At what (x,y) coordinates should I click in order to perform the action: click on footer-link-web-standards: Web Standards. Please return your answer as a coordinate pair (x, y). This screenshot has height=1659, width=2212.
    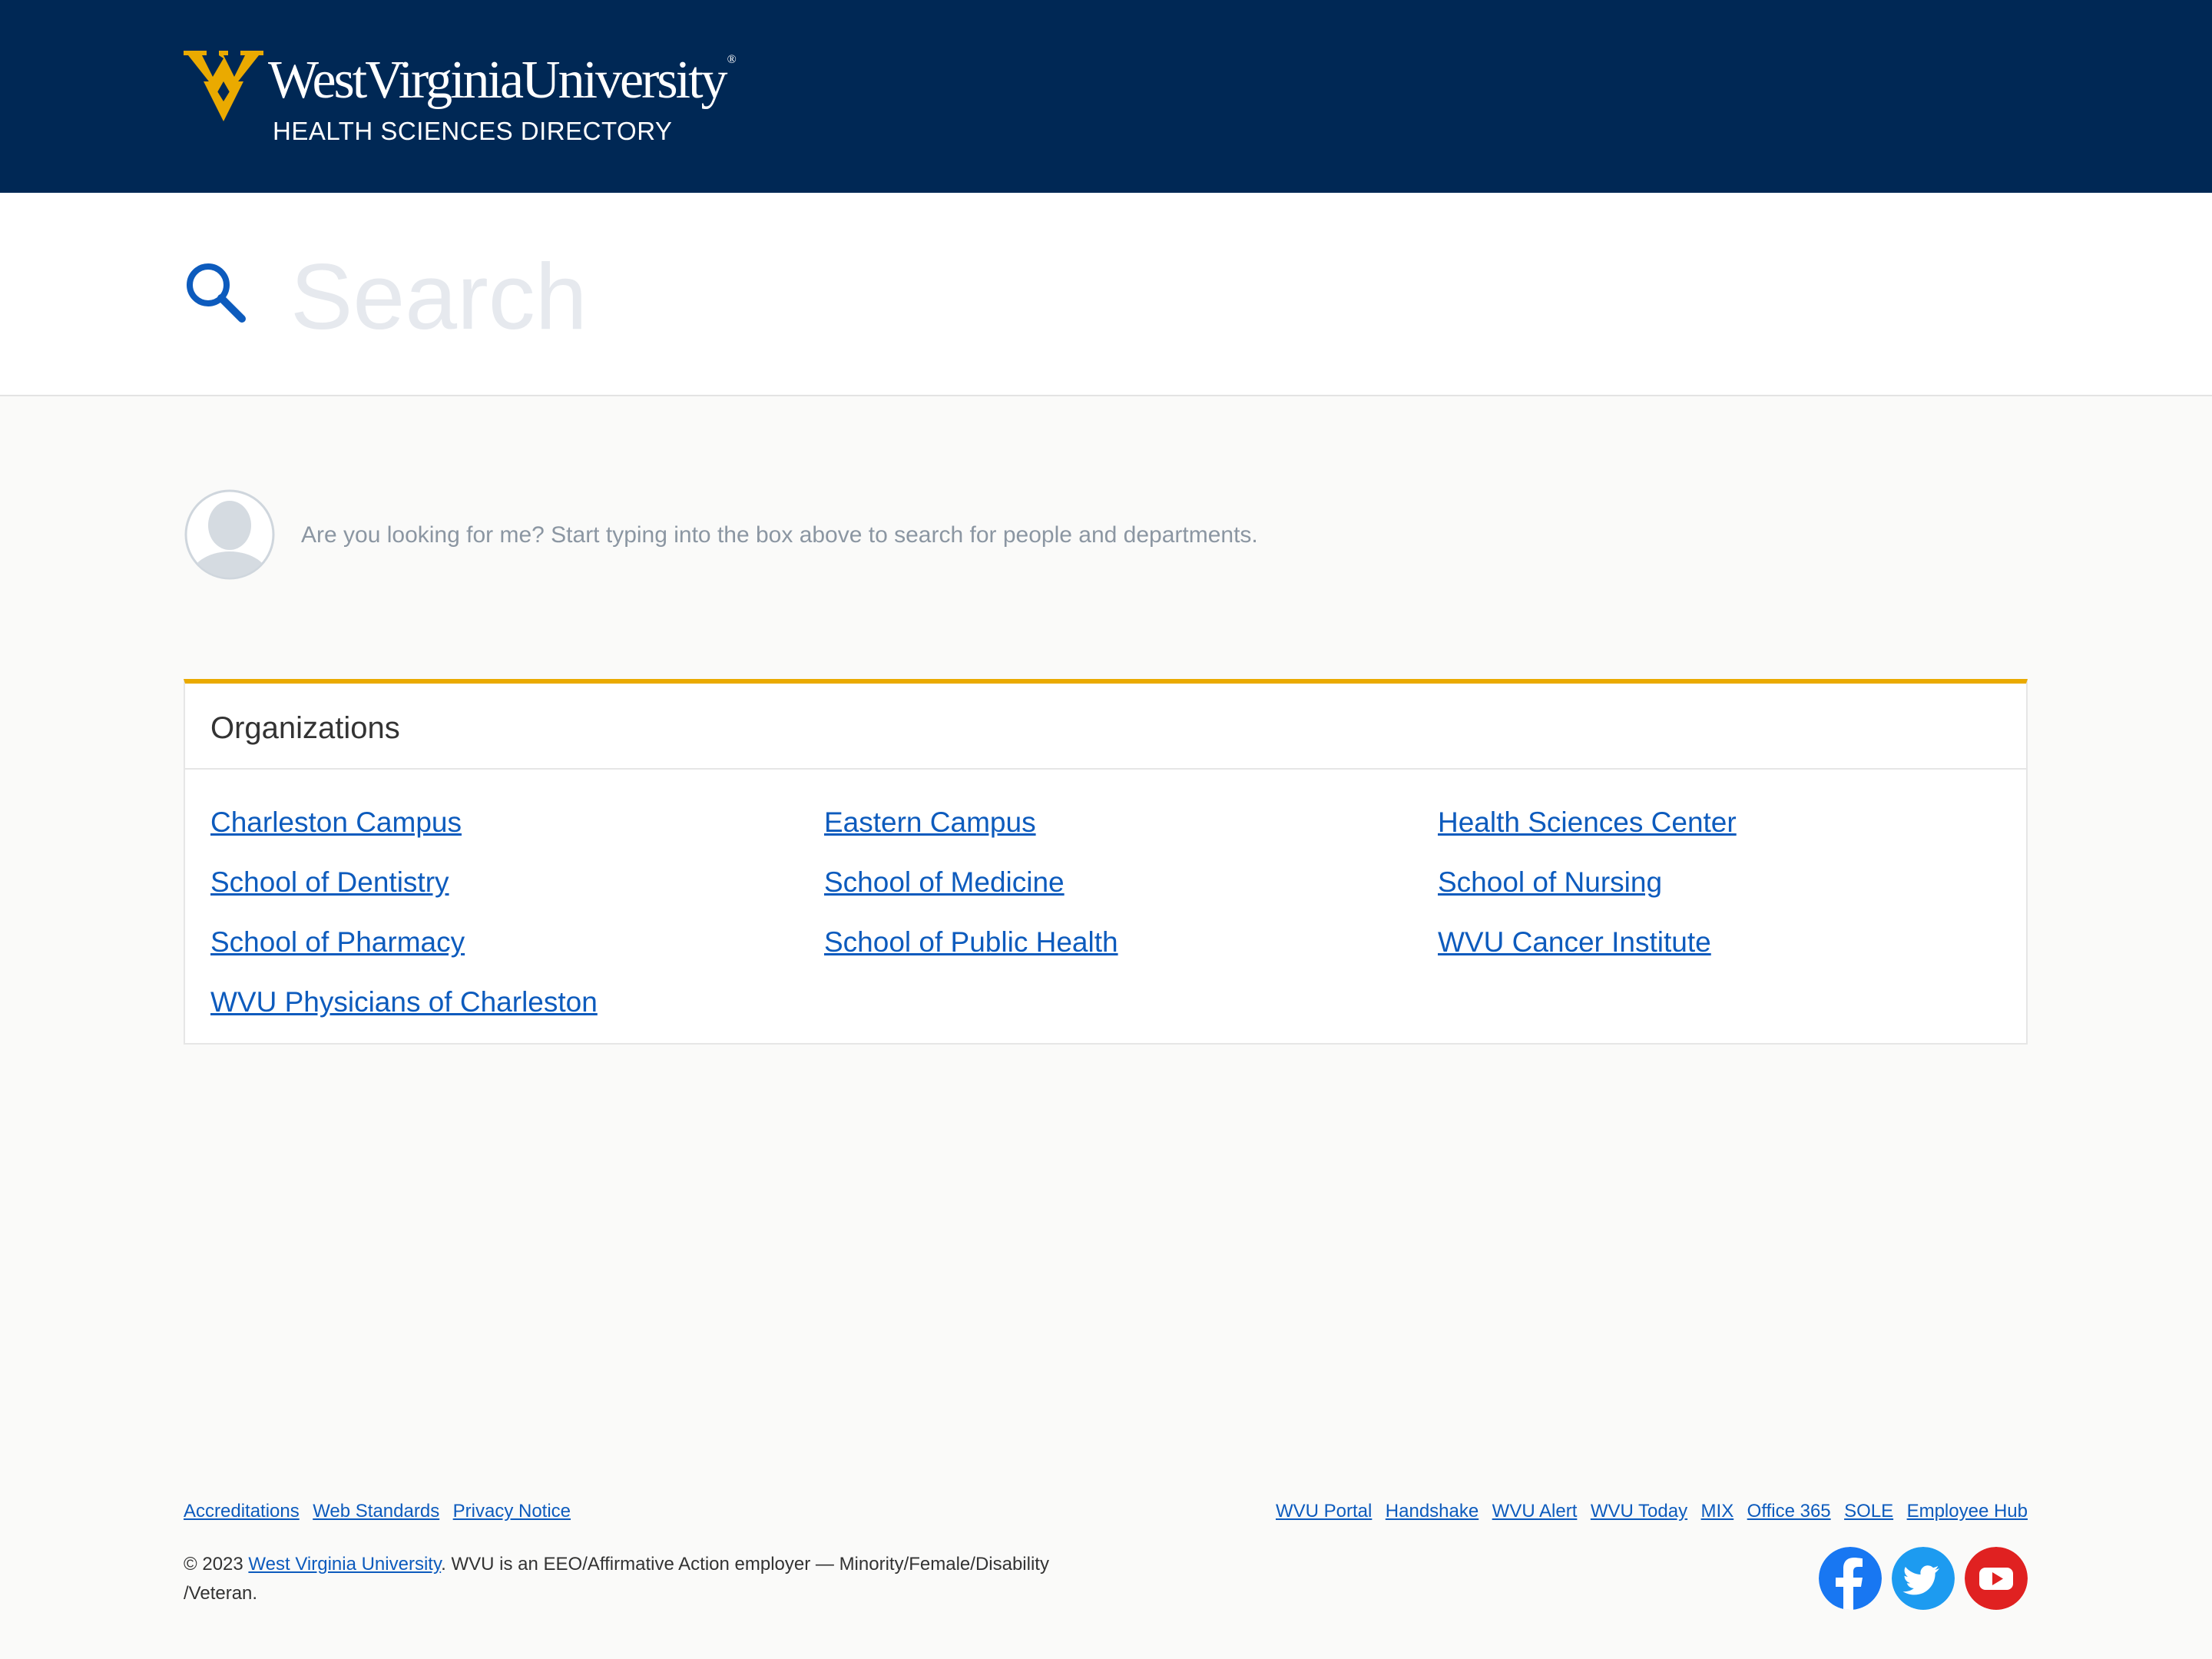
    Looking at the image, I should click on (376, 1512).